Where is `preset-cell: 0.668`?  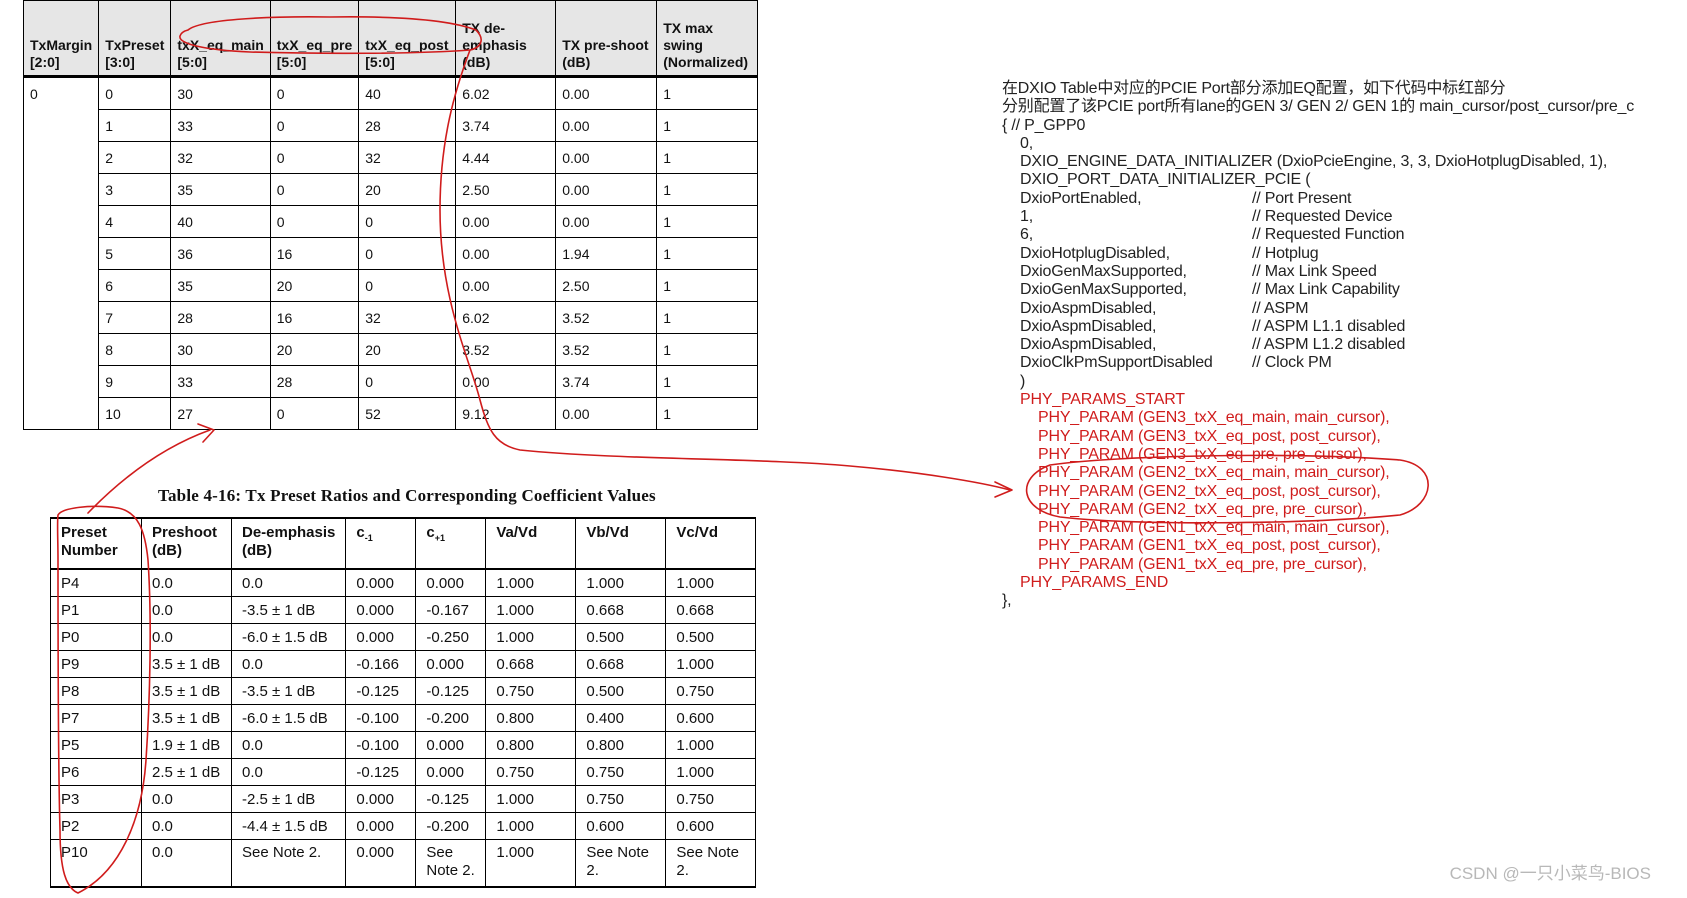 preset-cell: 0.668 is located at coordinates (621, 664).